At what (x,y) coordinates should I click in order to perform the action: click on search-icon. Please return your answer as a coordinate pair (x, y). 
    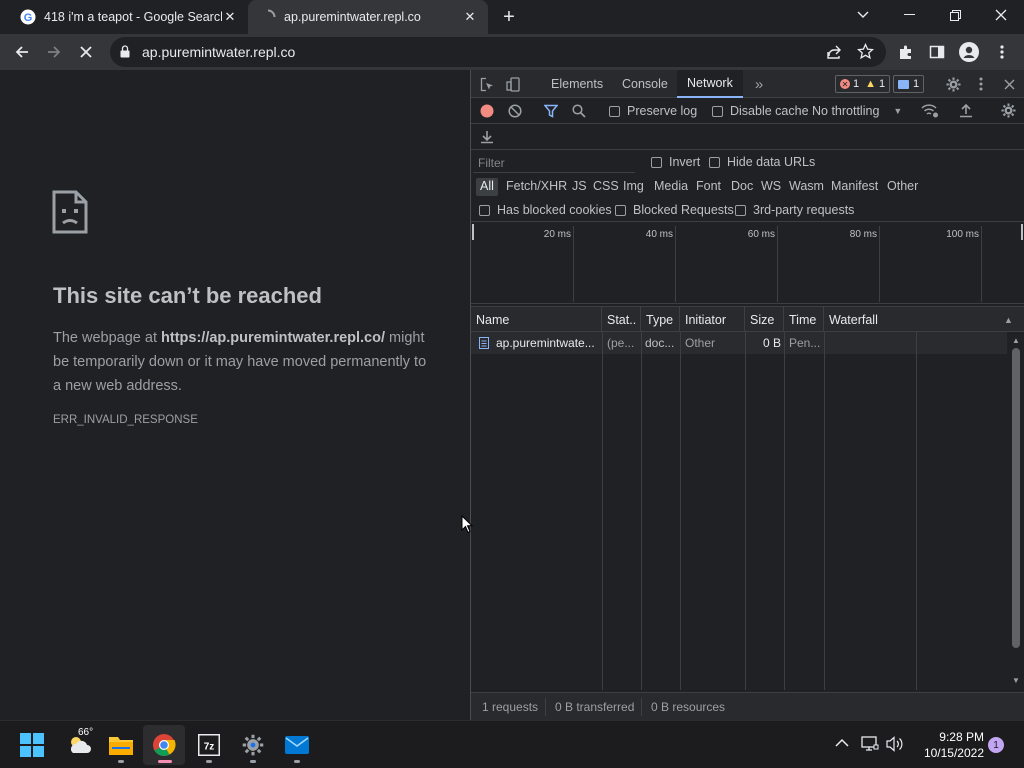
    Looking at the image, I should click on (579, 112).